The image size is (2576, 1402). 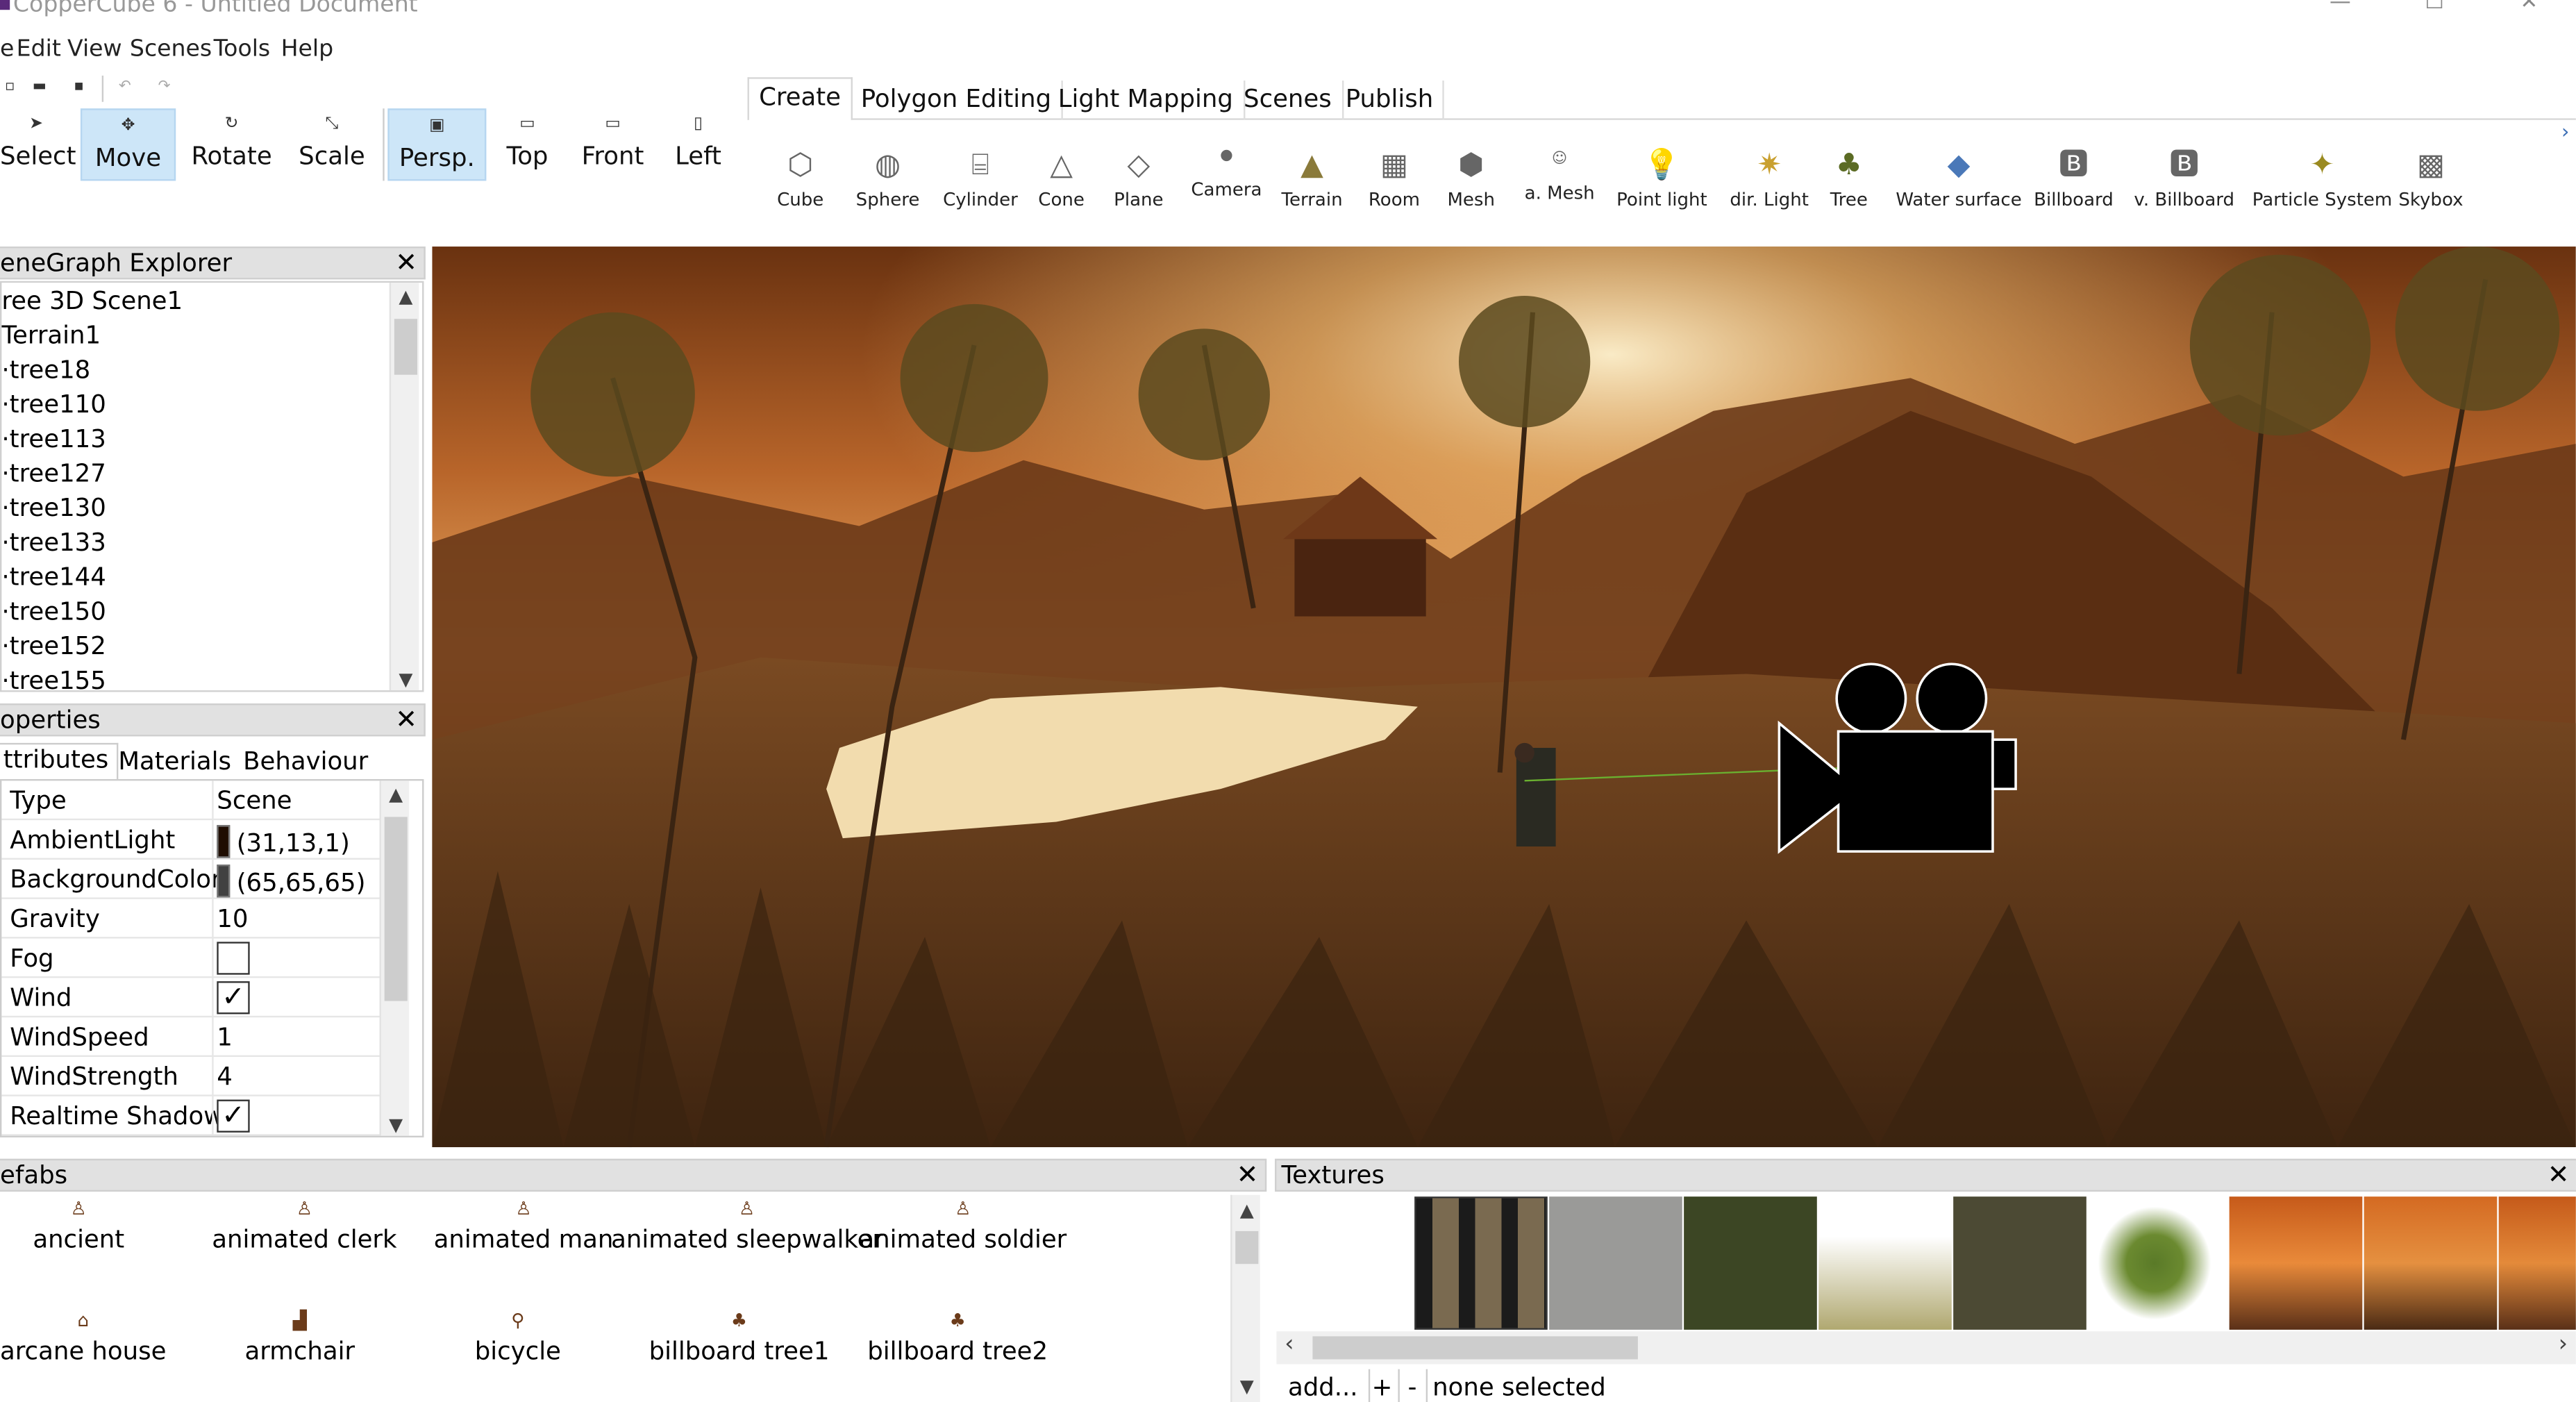 What do you see at coordinates (1471, 176) in the screenshot?
I see `create-mesh-button: ⬢ Mesh` at bounding box center [1471, 176].